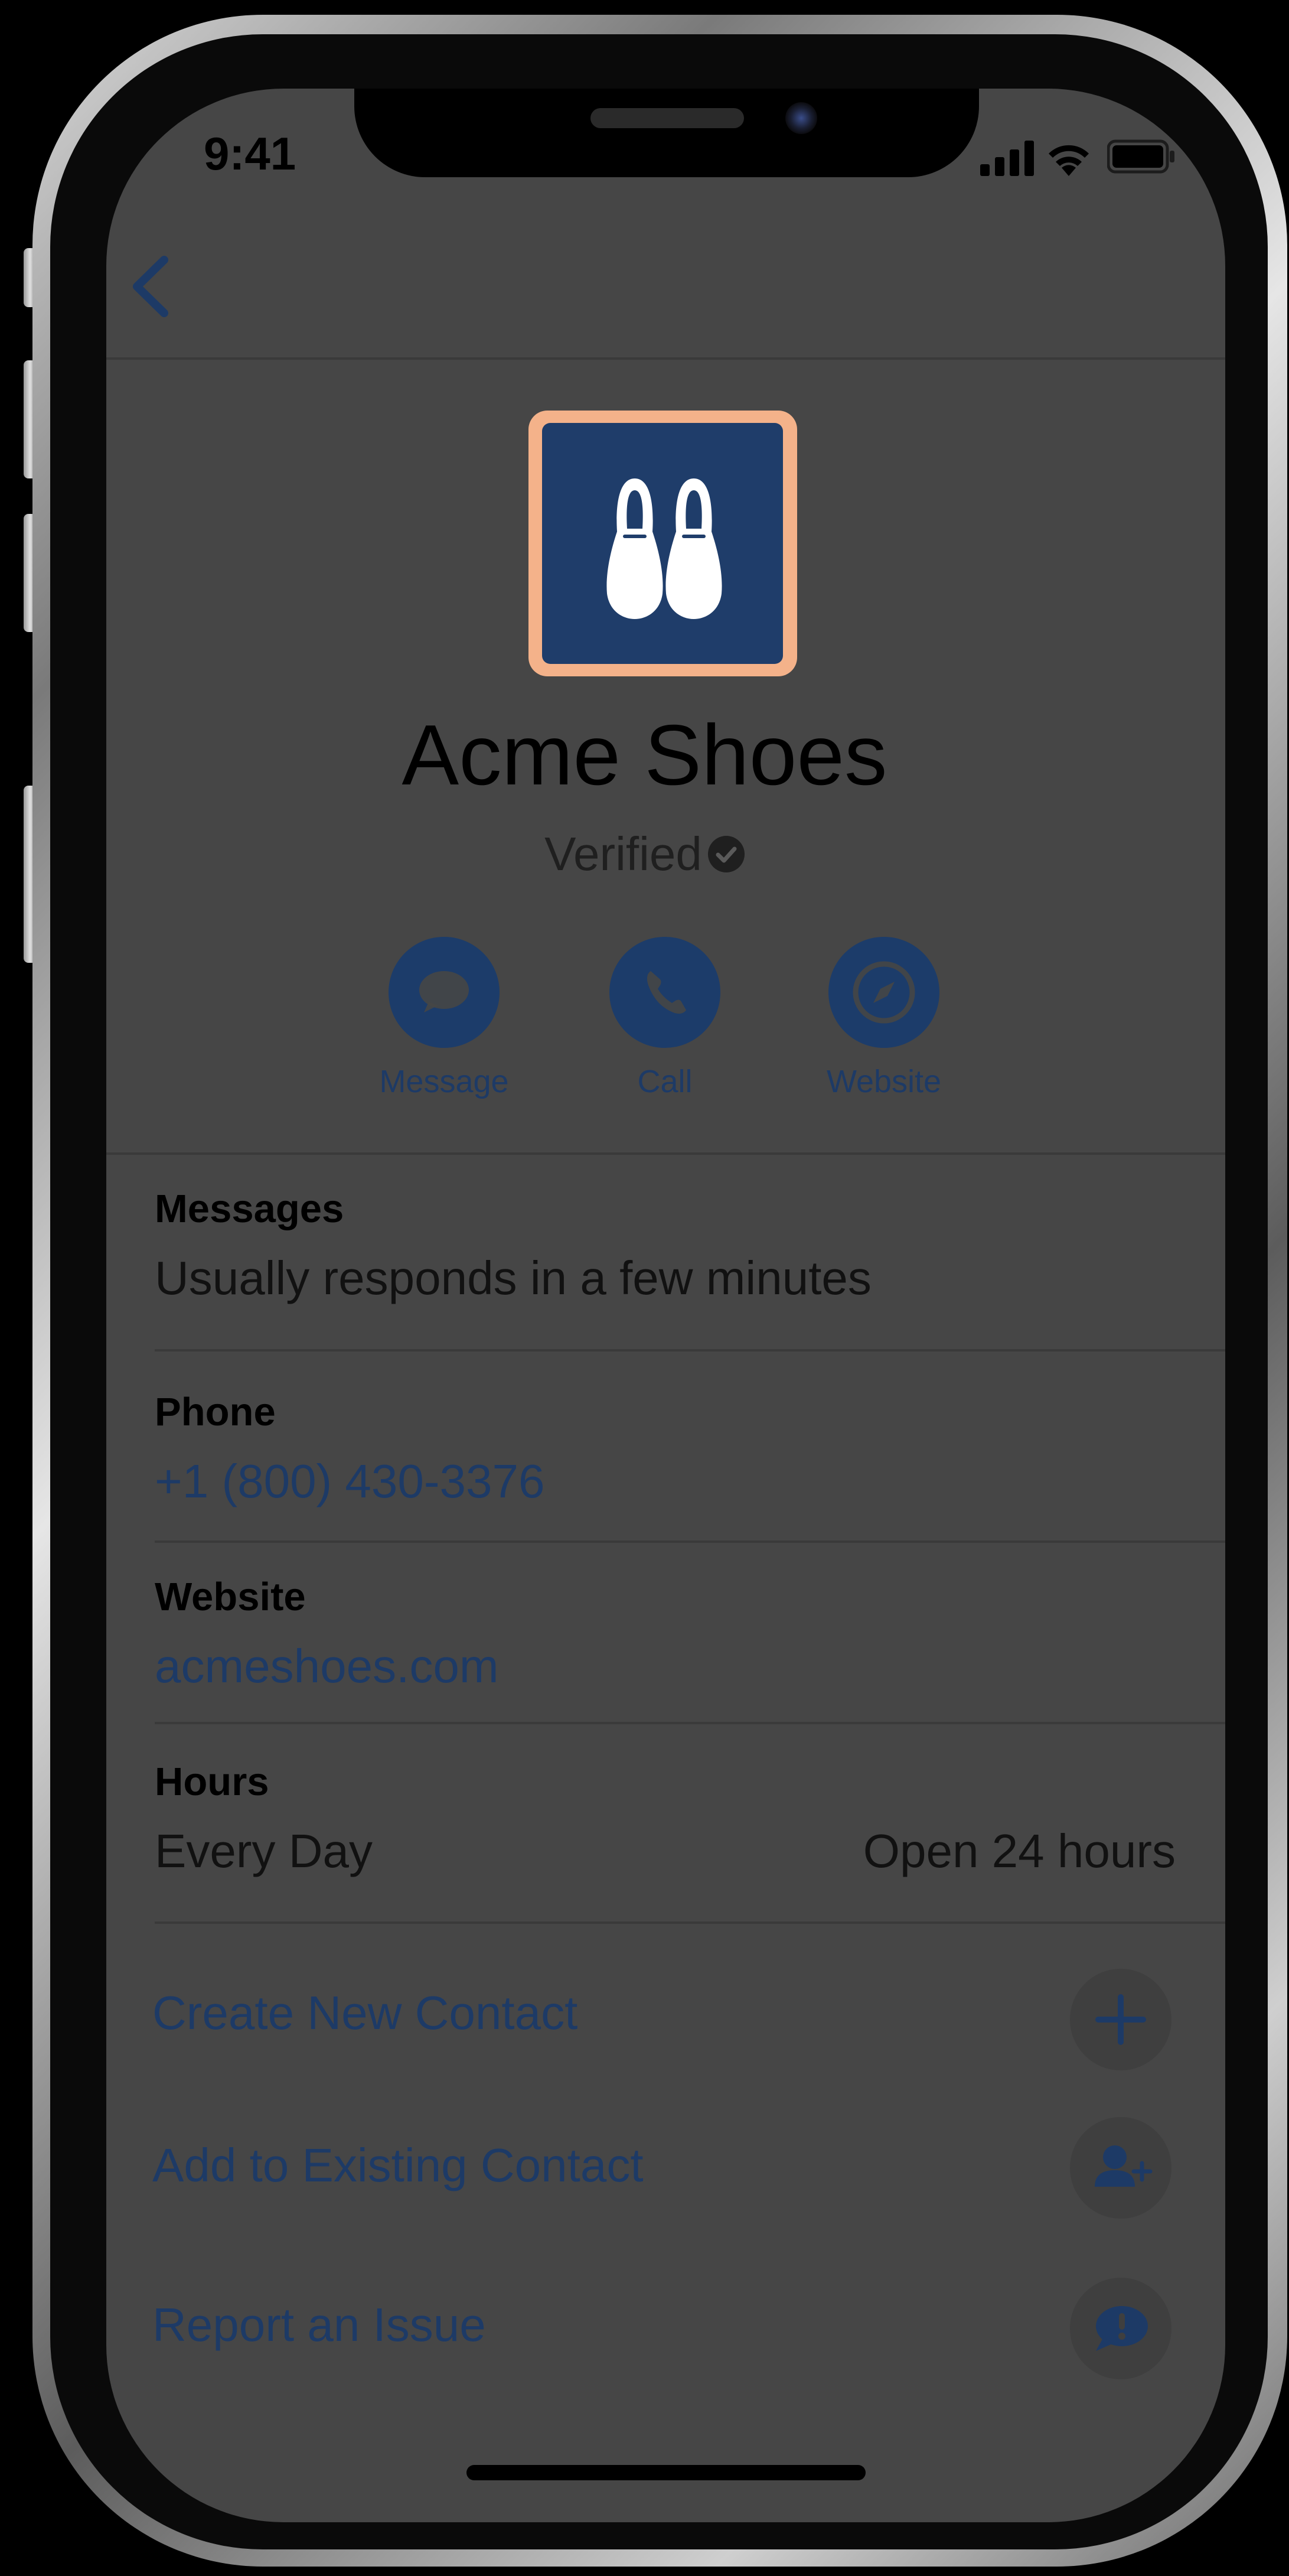 This screenshot has width=1289, height=2576. What do you see at coordinates (230, 1597) in the screenshot?
I see `website-label: Website` at bounding box center [230, 1597].